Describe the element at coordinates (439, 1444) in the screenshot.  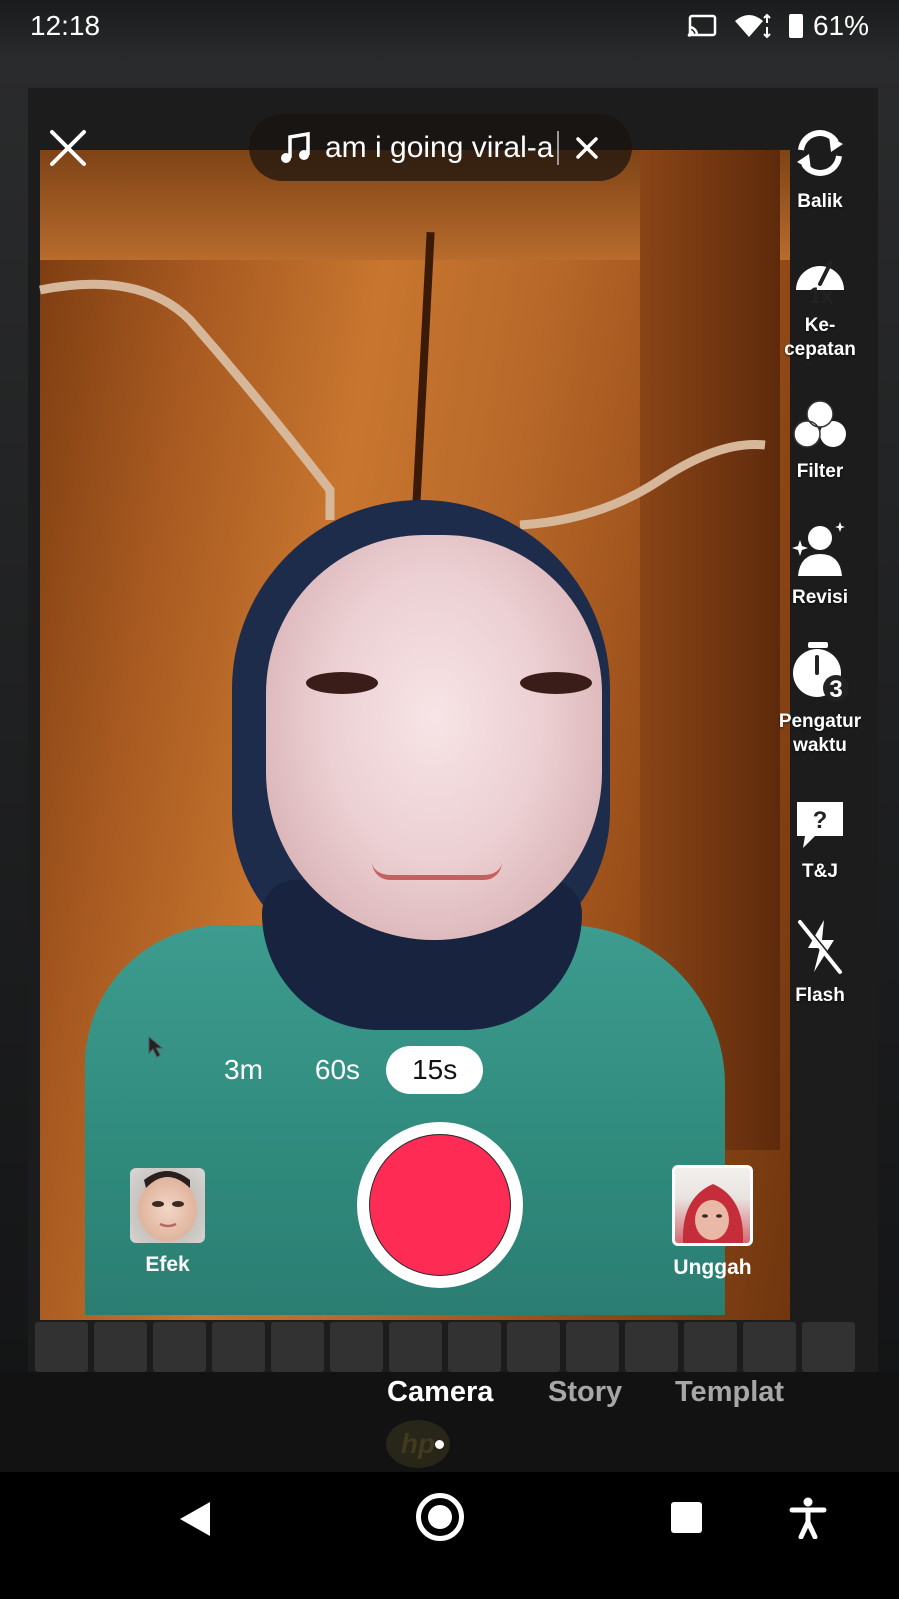
I see `active-tab-indicator` at that location.